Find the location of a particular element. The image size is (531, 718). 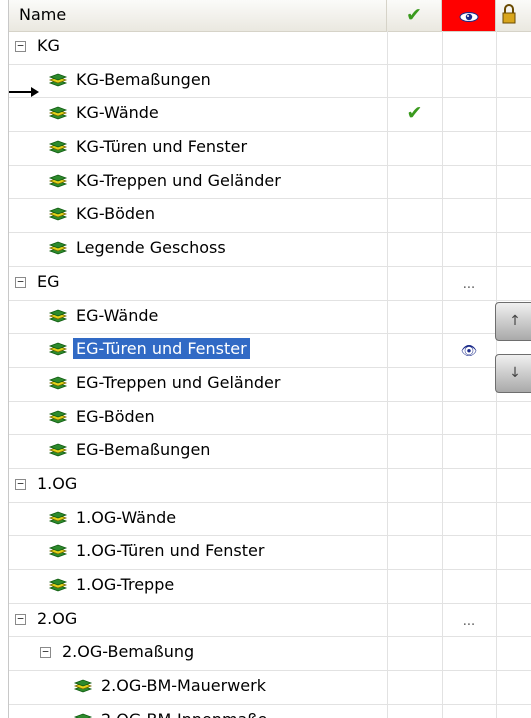

tree-layer-row: KG-Böden is located at coordinates (270, 216).